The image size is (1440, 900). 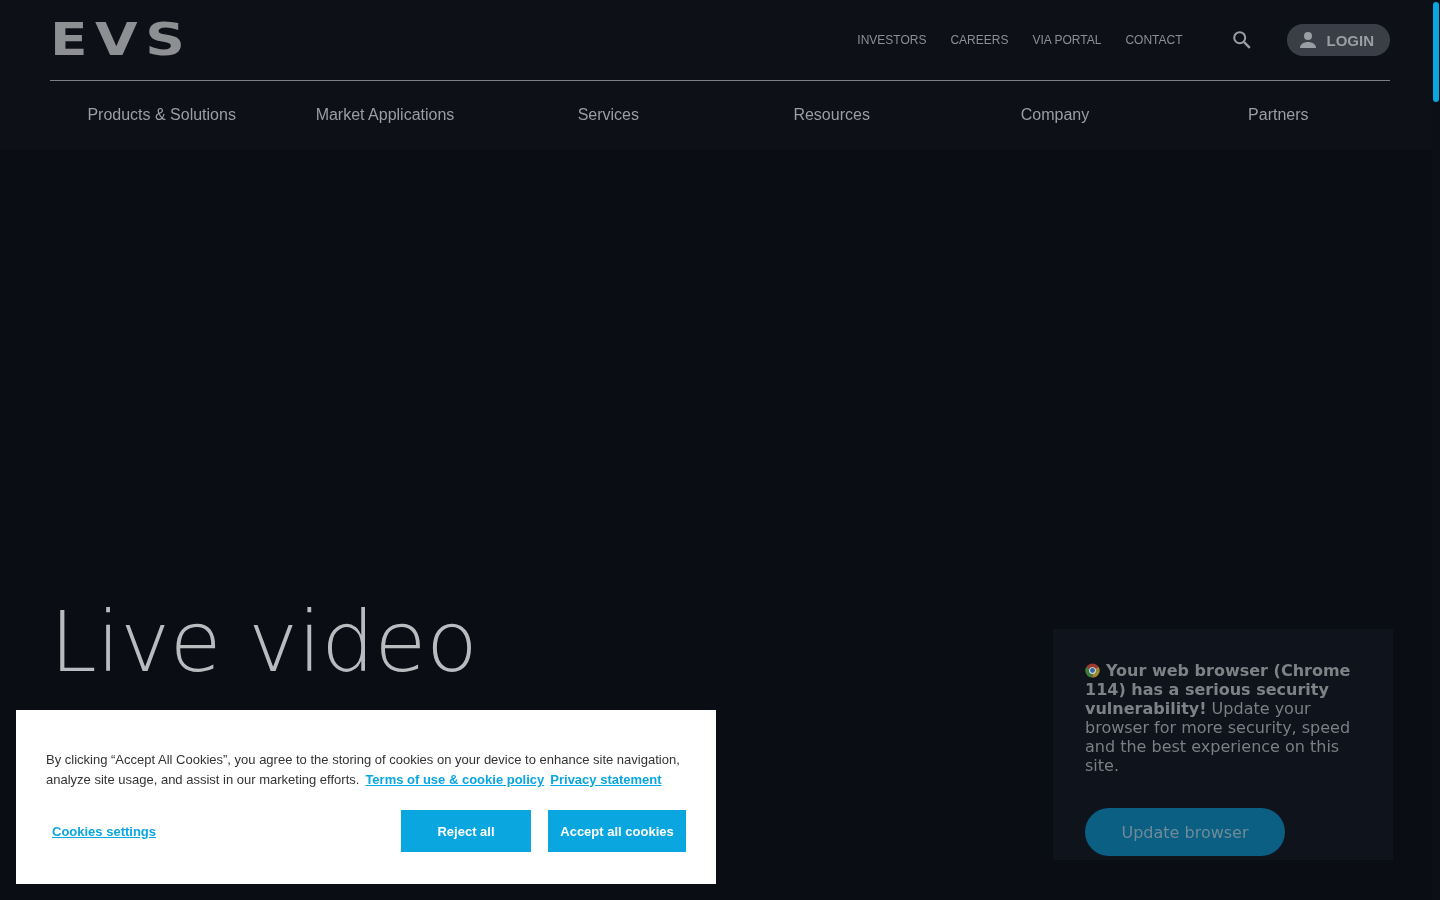 I want to click on nav-link: Market Applications, so click(x=385, y=115).